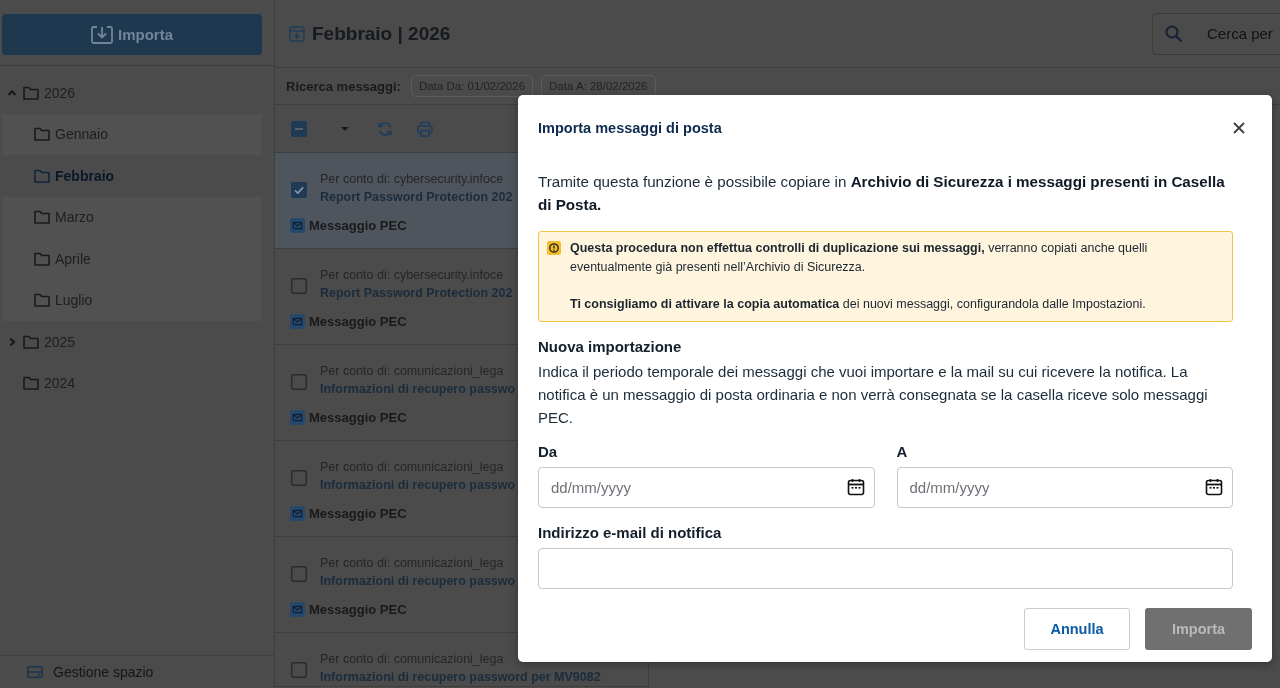 This screenshot has height=688, width=1280. Describe the element at coordinates (554, 248) in the screenshot. I see `warning-icon` at that location.